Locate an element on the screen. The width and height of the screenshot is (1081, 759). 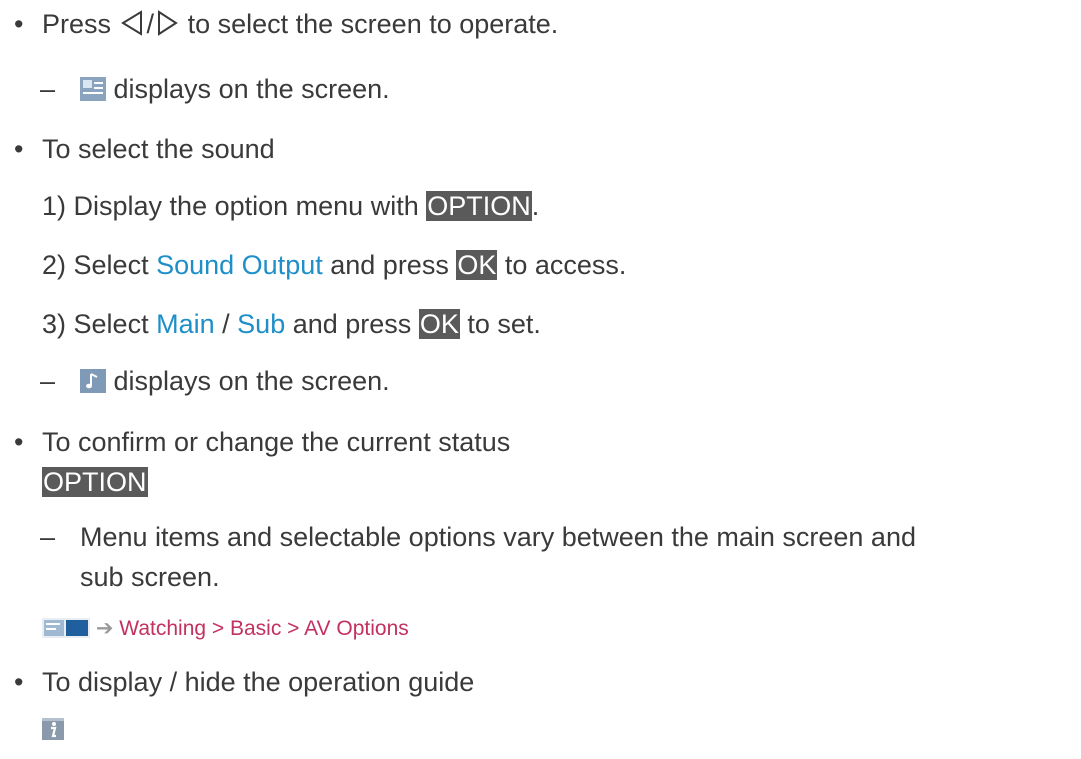
option-key-line: OPTION is located at coordinates (95, 482).